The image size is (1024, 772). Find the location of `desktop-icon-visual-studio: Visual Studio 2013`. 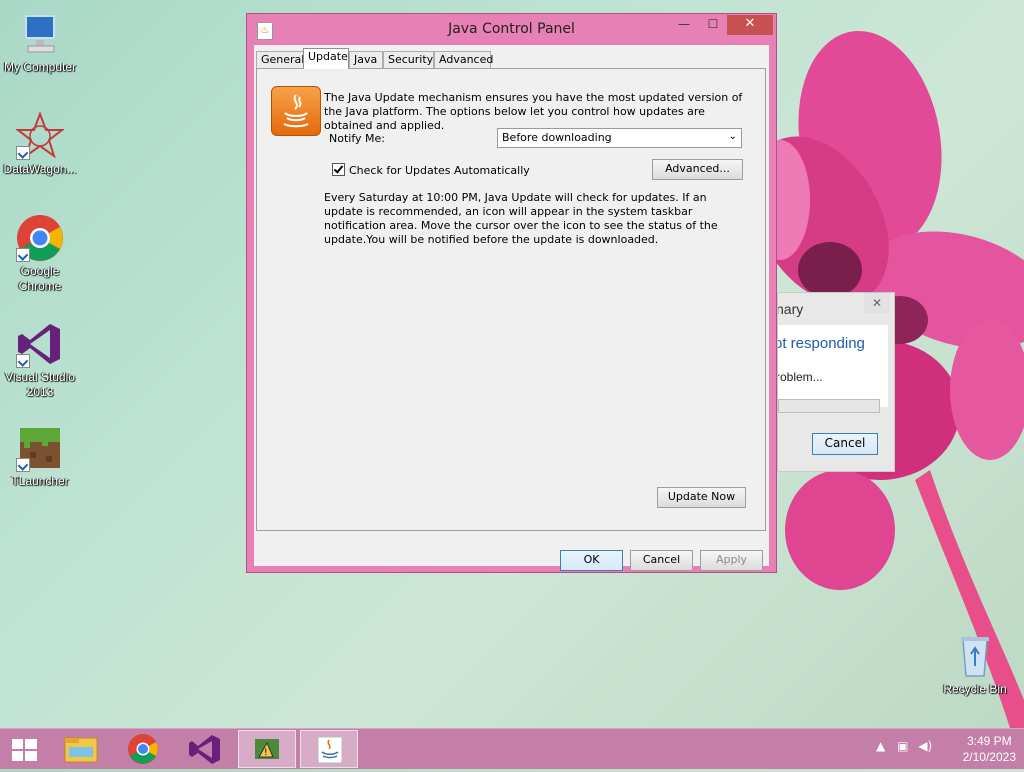

desktop-icon-visual-studio: Visual Studio 2013 is located at coordinates (40, 360).